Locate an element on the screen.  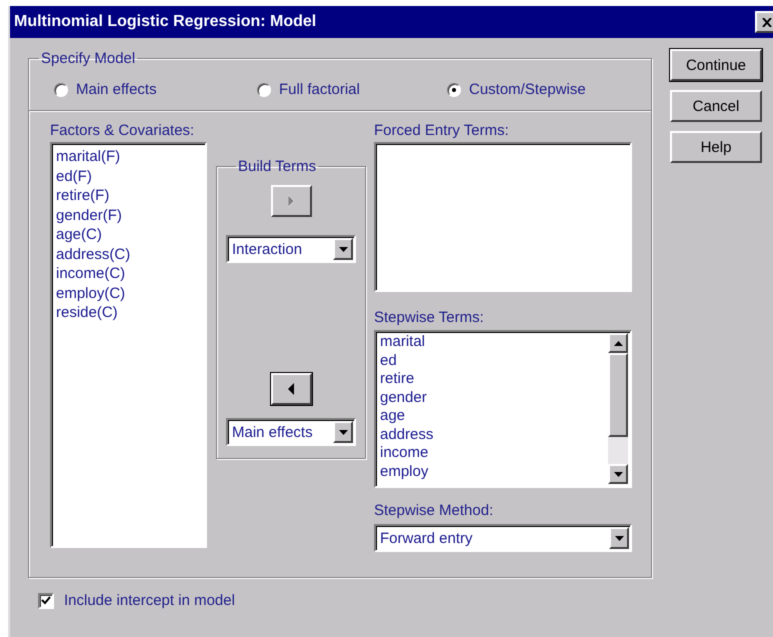
list-label: Stepwise Terms: is located at coordinates (429, 318).